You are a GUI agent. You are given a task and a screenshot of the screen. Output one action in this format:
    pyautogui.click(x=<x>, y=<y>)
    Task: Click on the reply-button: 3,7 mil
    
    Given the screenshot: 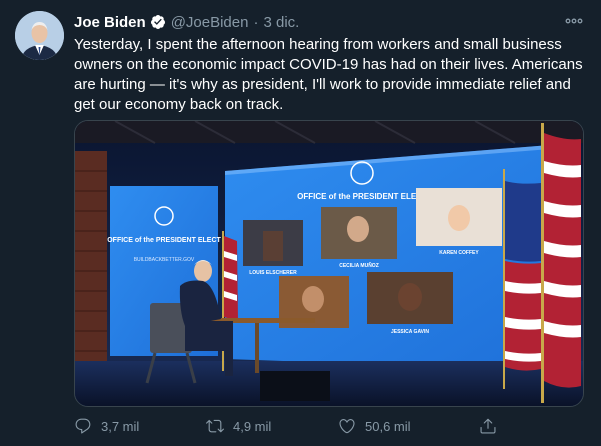 What is the action you would take?
    pyautogui.click(x=106, y=426)
    